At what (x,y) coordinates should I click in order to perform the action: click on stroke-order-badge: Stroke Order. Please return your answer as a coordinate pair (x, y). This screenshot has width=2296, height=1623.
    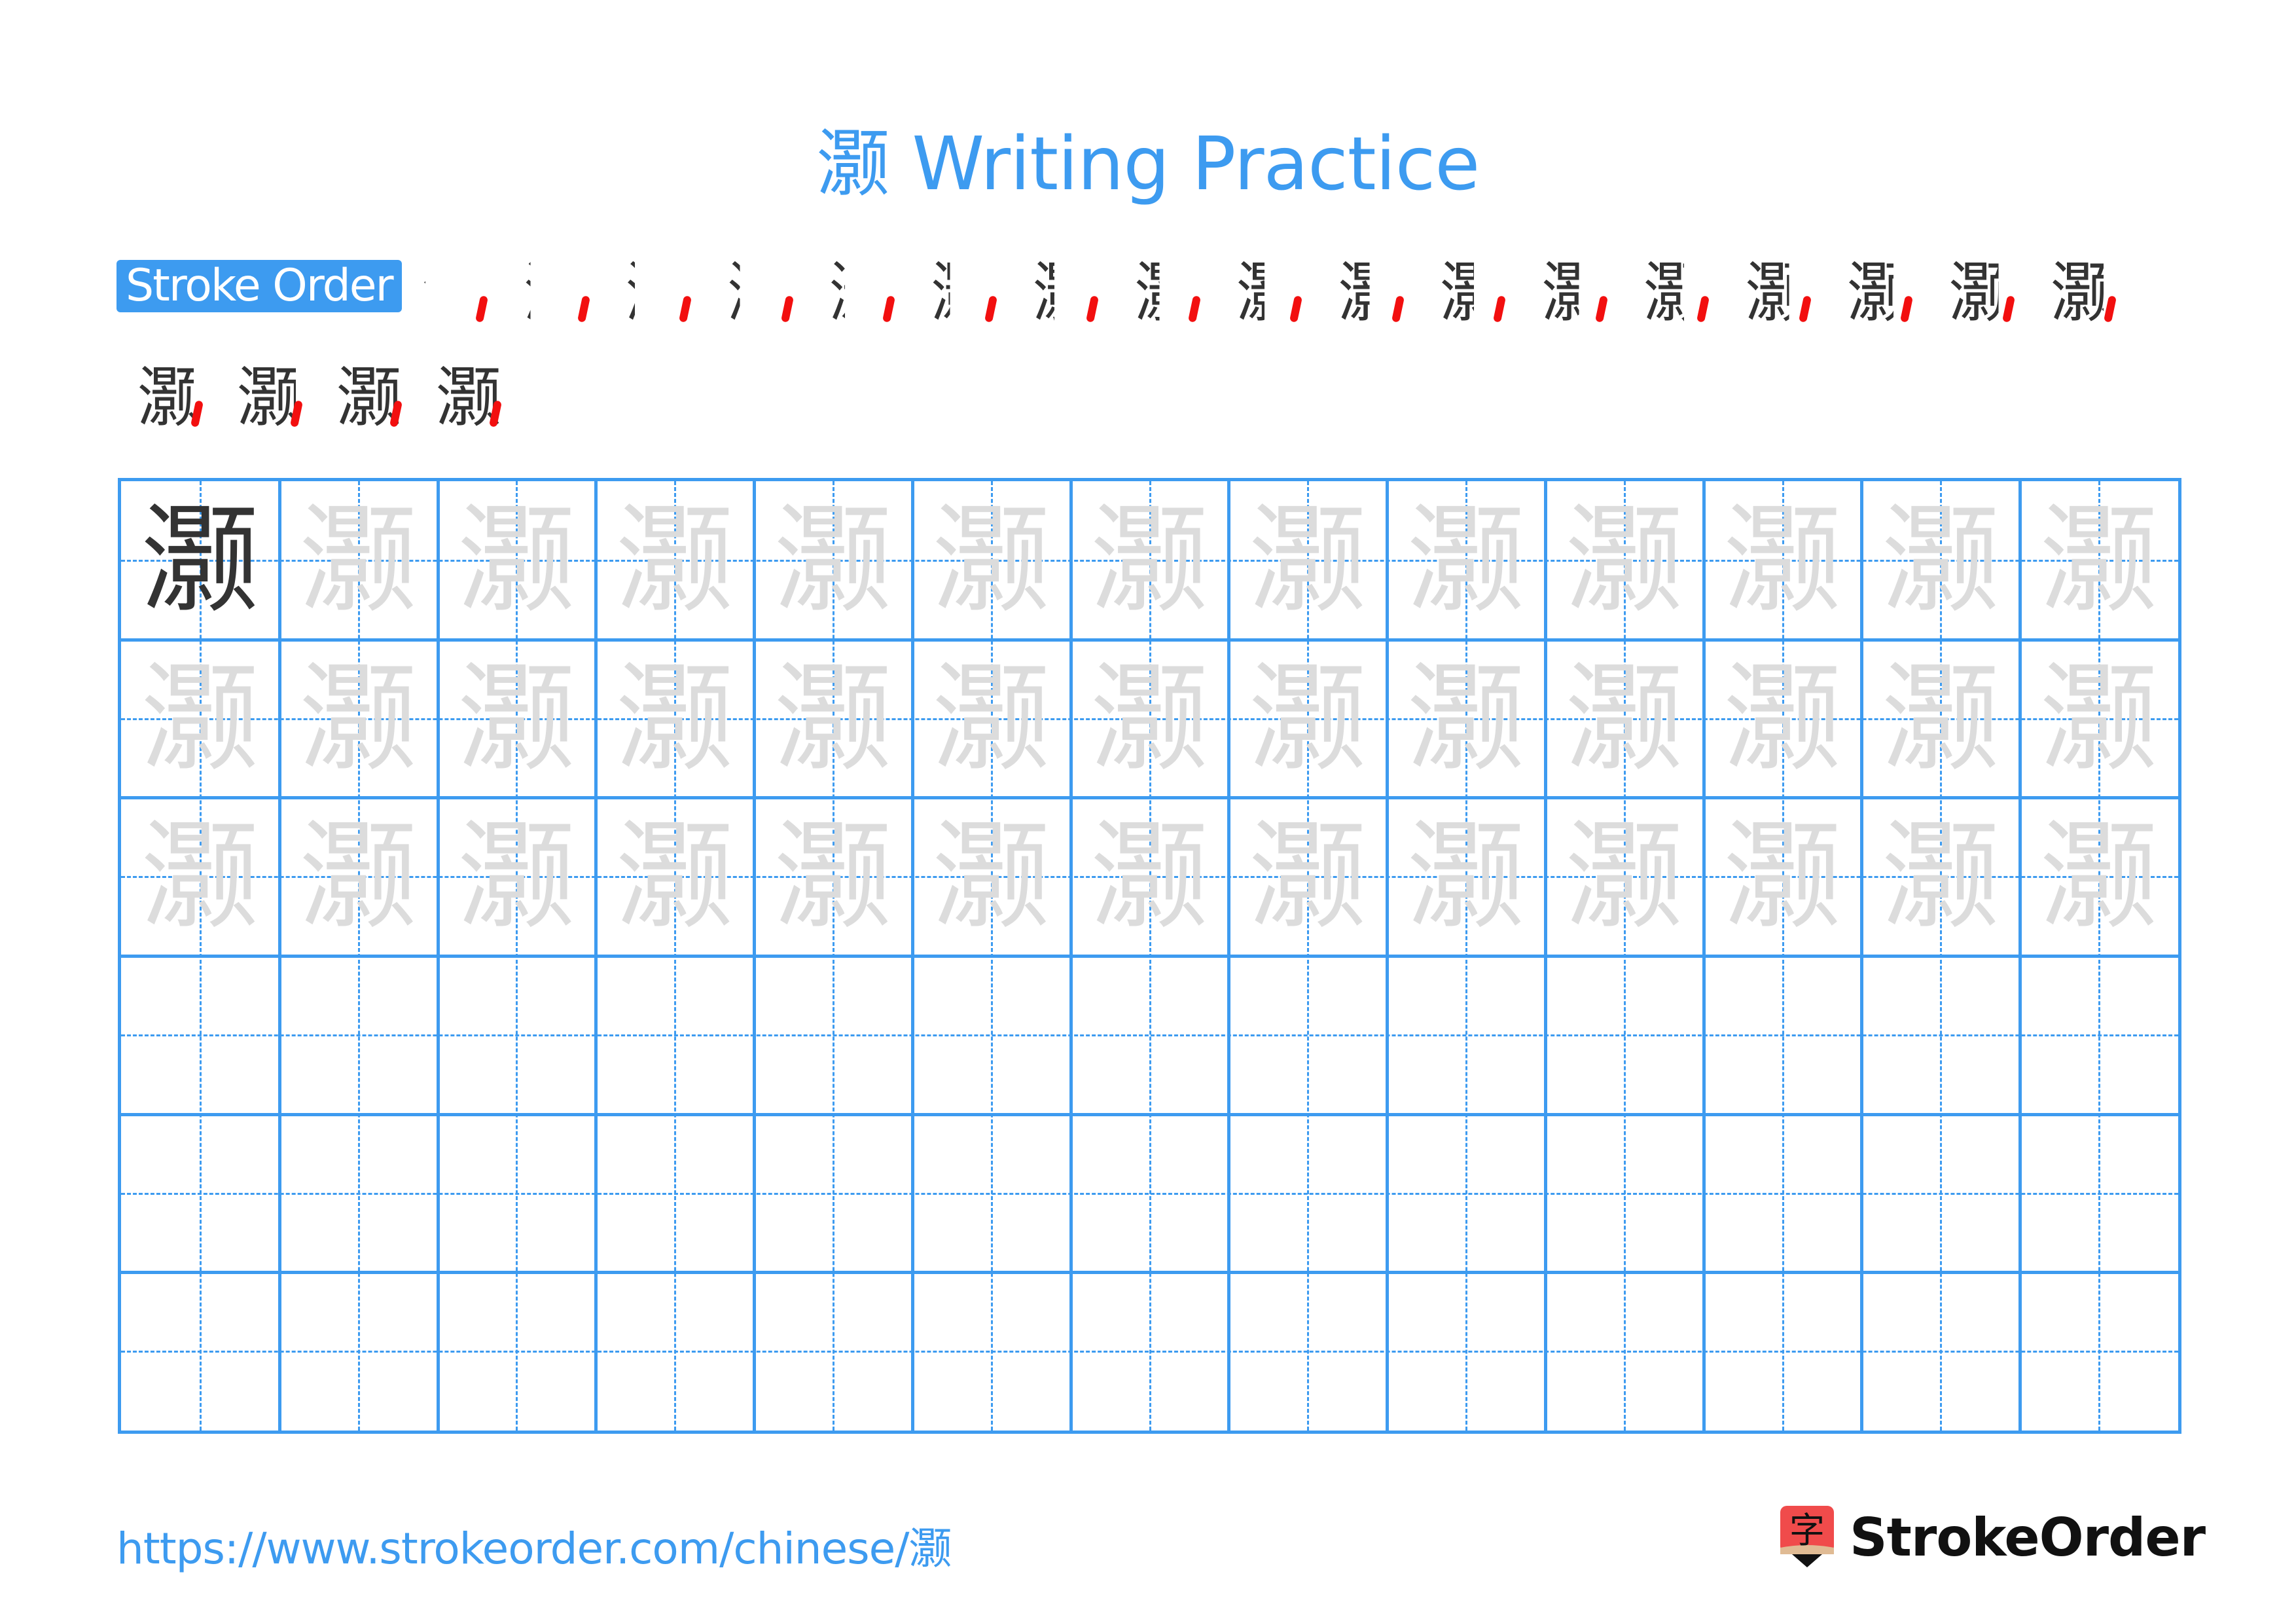
    Looking at the image, I should click on (259, 286).